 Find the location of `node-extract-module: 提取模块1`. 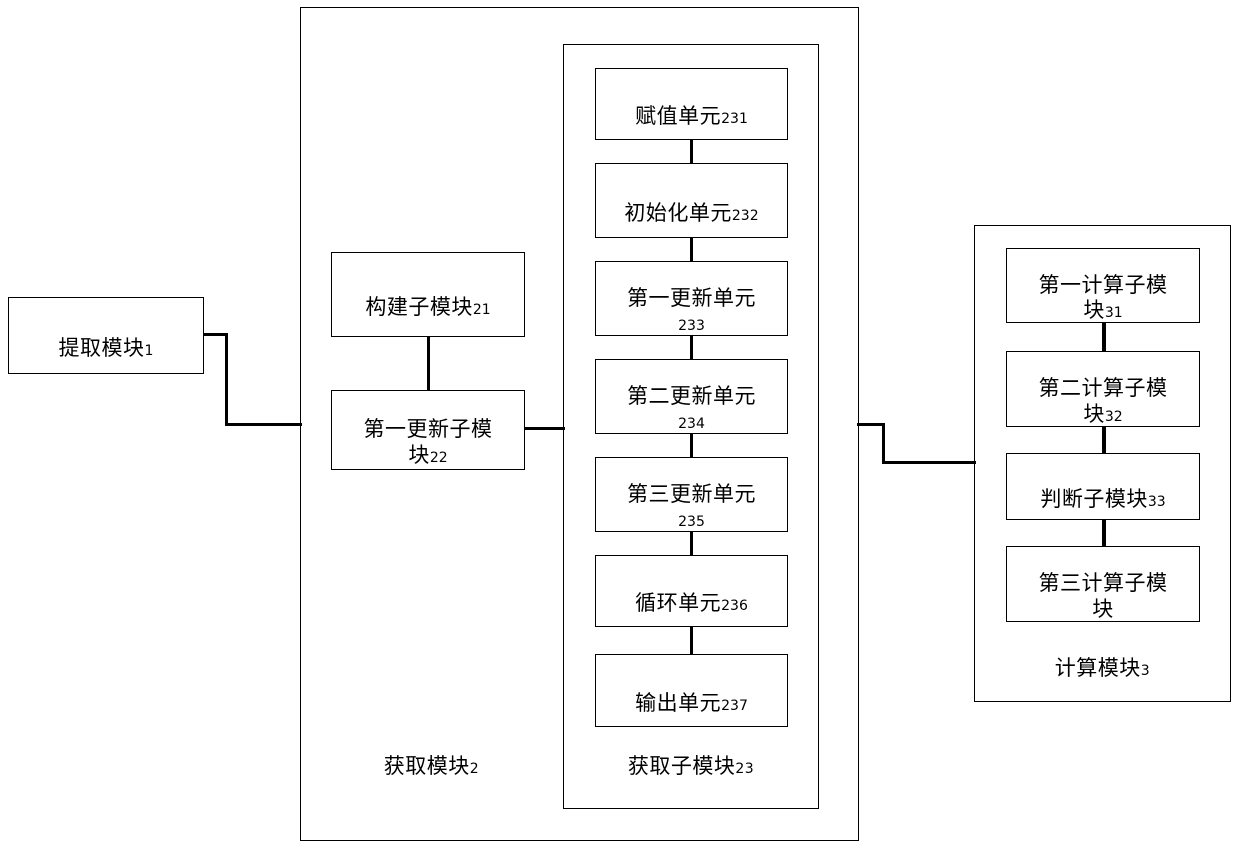

node-extract-module: 提取模块1 is located at coordinates (106, 335).